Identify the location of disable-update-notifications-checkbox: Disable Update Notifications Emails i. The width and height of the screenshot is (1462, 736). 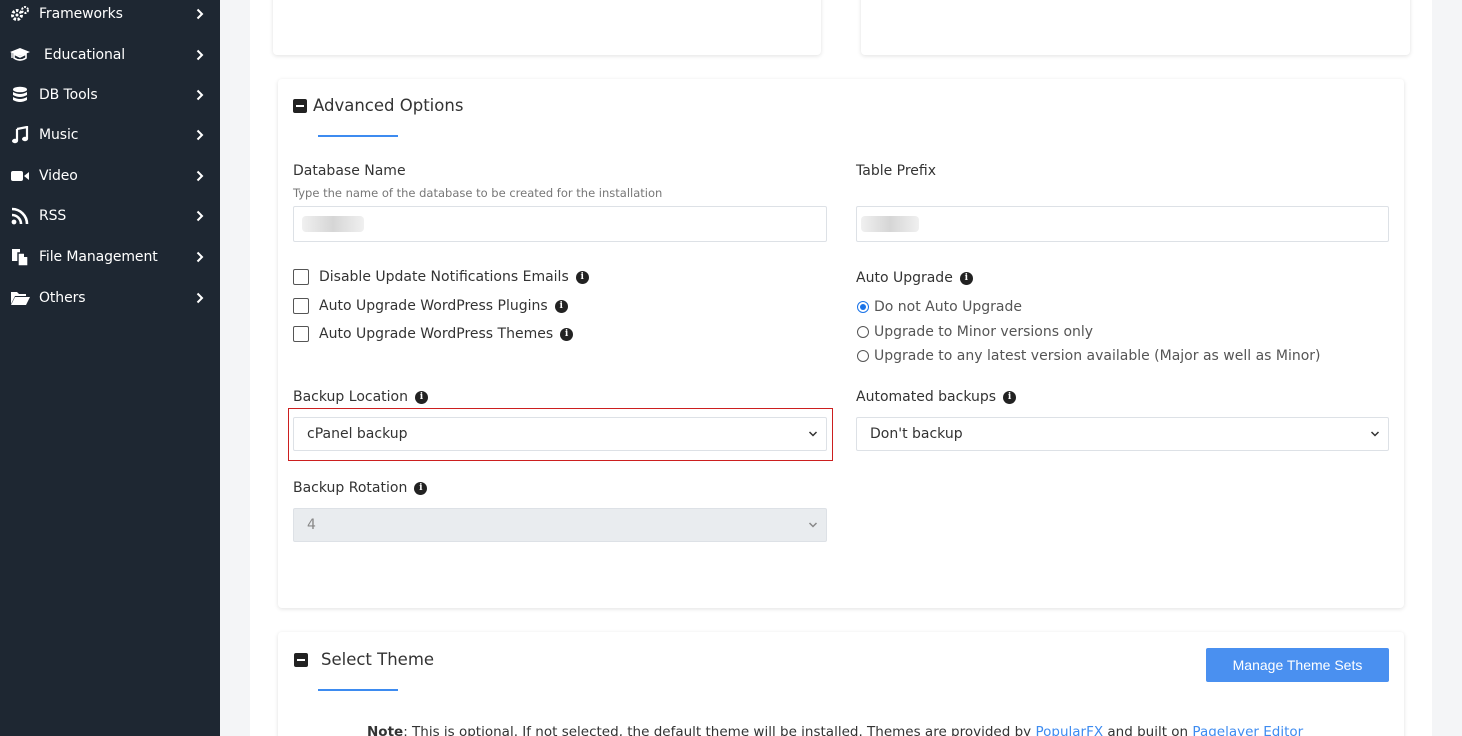
(441, 277).